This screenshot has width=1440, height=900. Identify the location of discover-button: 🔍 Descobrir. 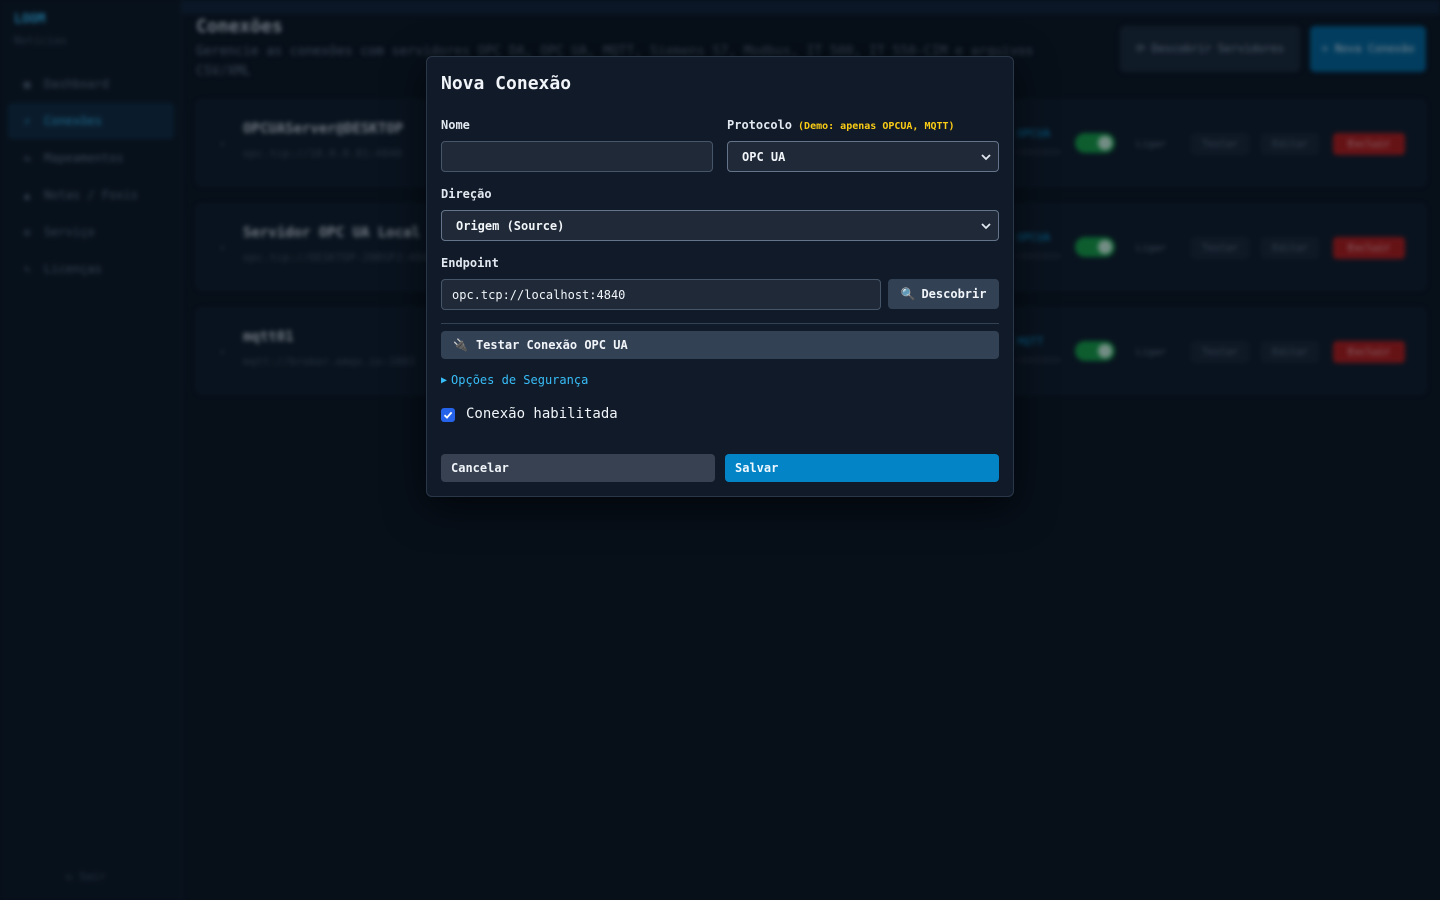
(943, 294).